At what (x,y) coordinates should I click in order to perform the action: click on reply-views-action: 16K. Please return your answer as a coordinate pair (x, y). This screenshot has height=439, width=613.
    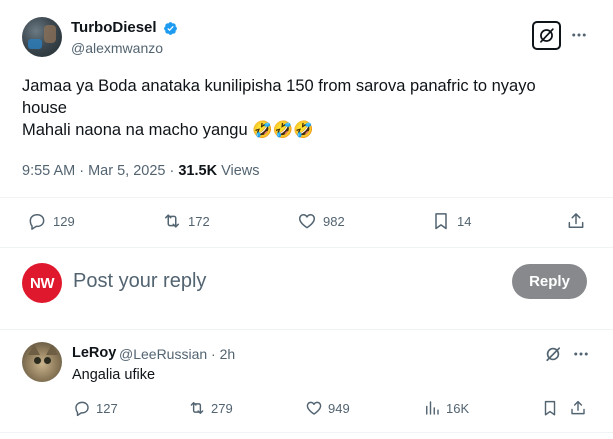
    Looking at the image, I should click on (446, 408).